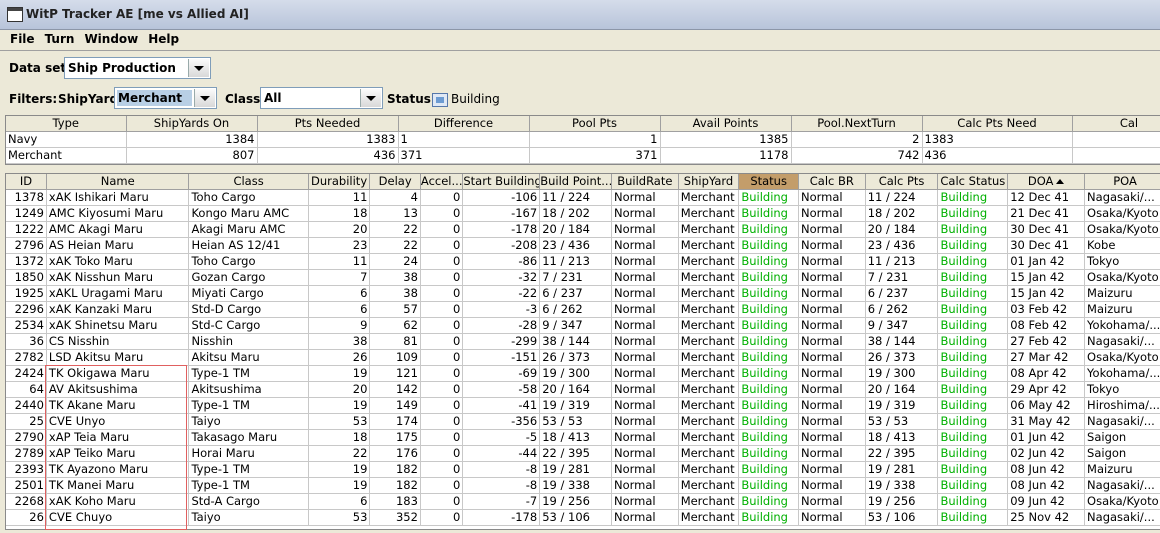  I want to click on summary-column-header: Pts Needed, so click(328, 124).